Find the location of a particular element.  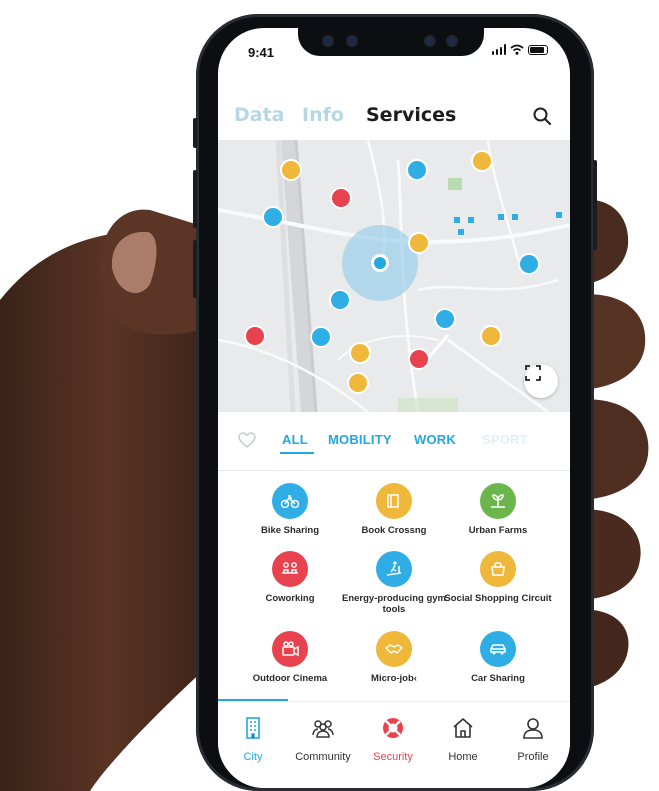

service-label: Energy-producing gym tools is located at coordinates (394, 604).